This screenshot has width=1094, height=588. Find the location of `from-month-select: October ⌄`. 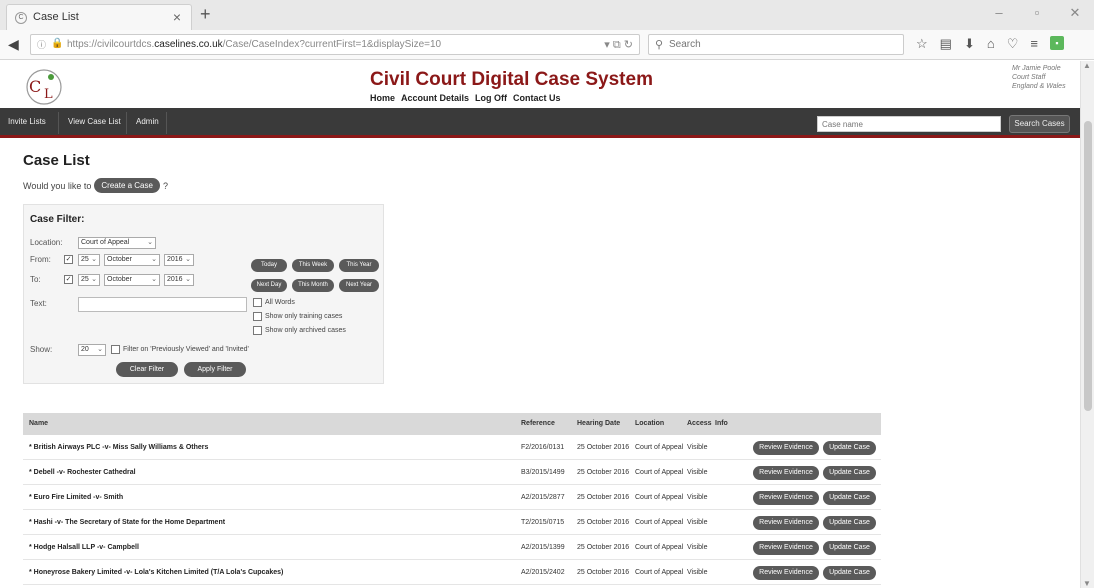

from-month-select: October ⌄ is located at coordinates (132, 260).